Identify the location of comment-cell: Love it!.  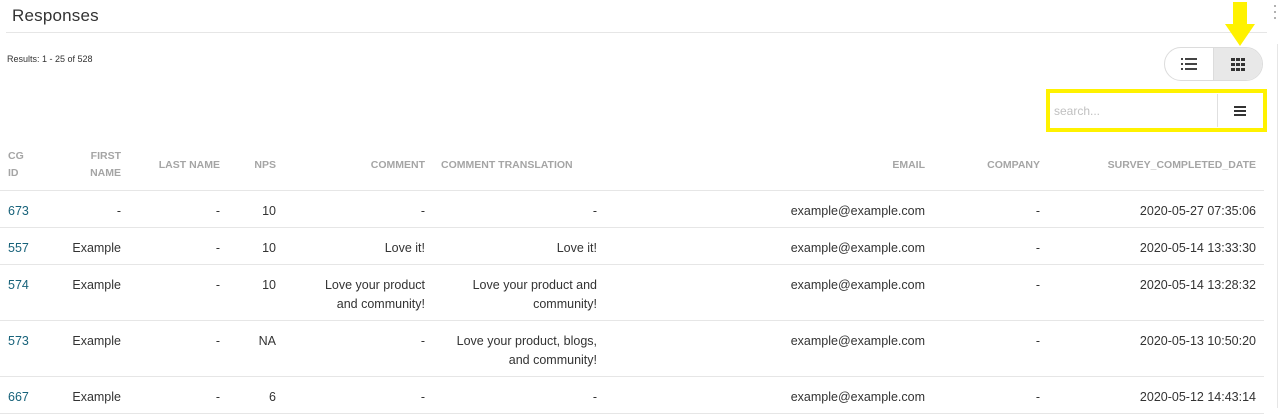
(358, 246).